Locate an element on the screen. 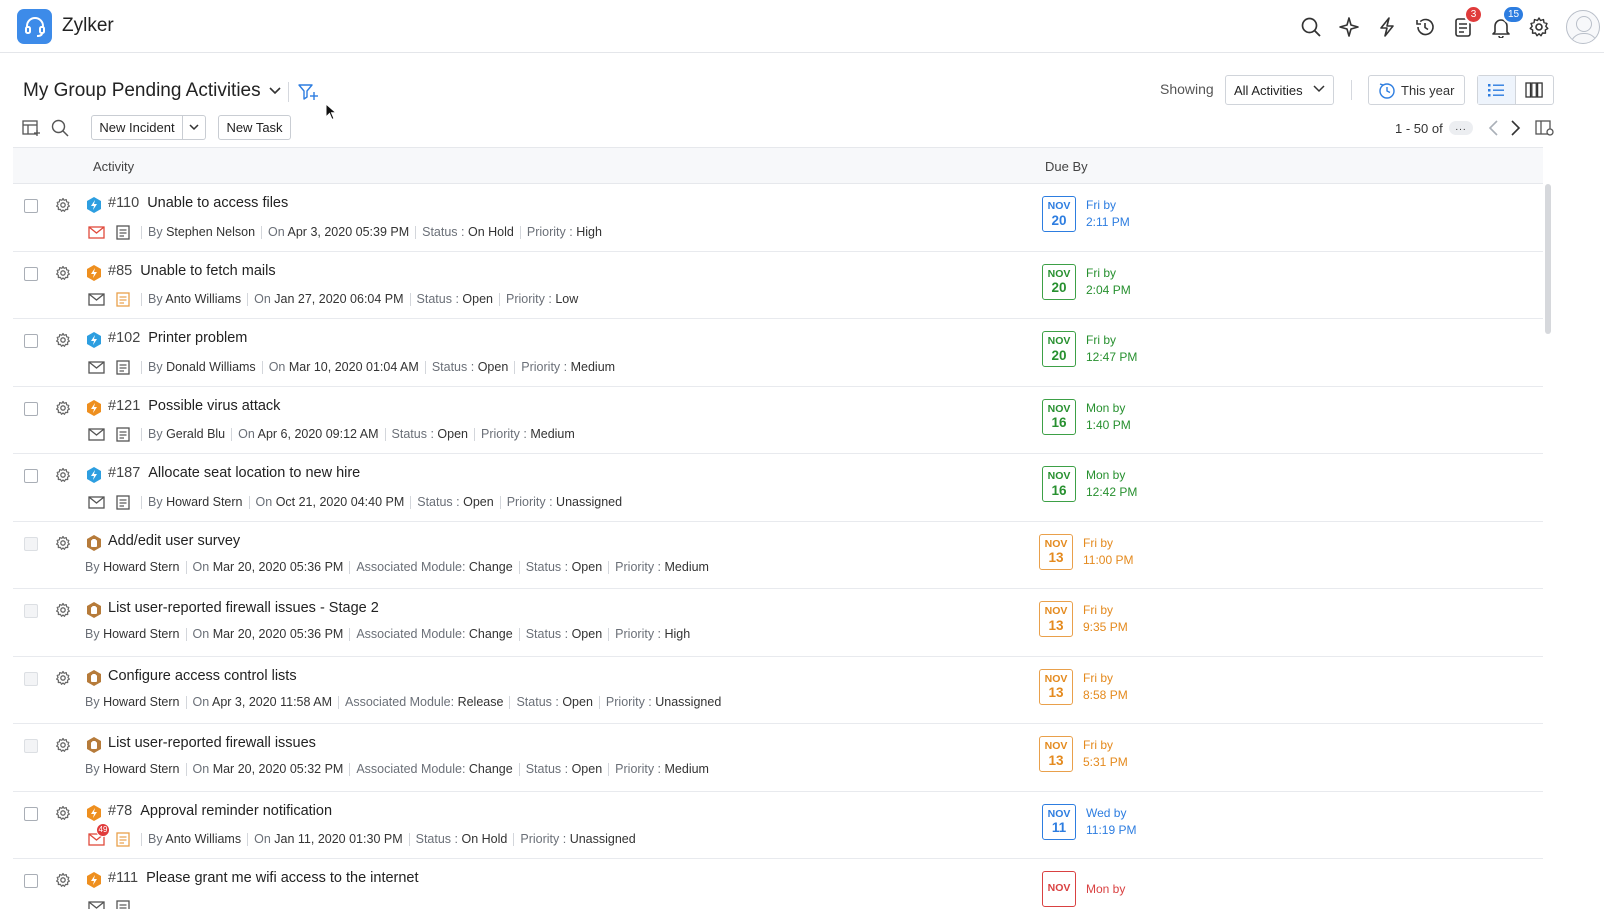  due-weekday: Mon by is located at coordinates (1106, 475).